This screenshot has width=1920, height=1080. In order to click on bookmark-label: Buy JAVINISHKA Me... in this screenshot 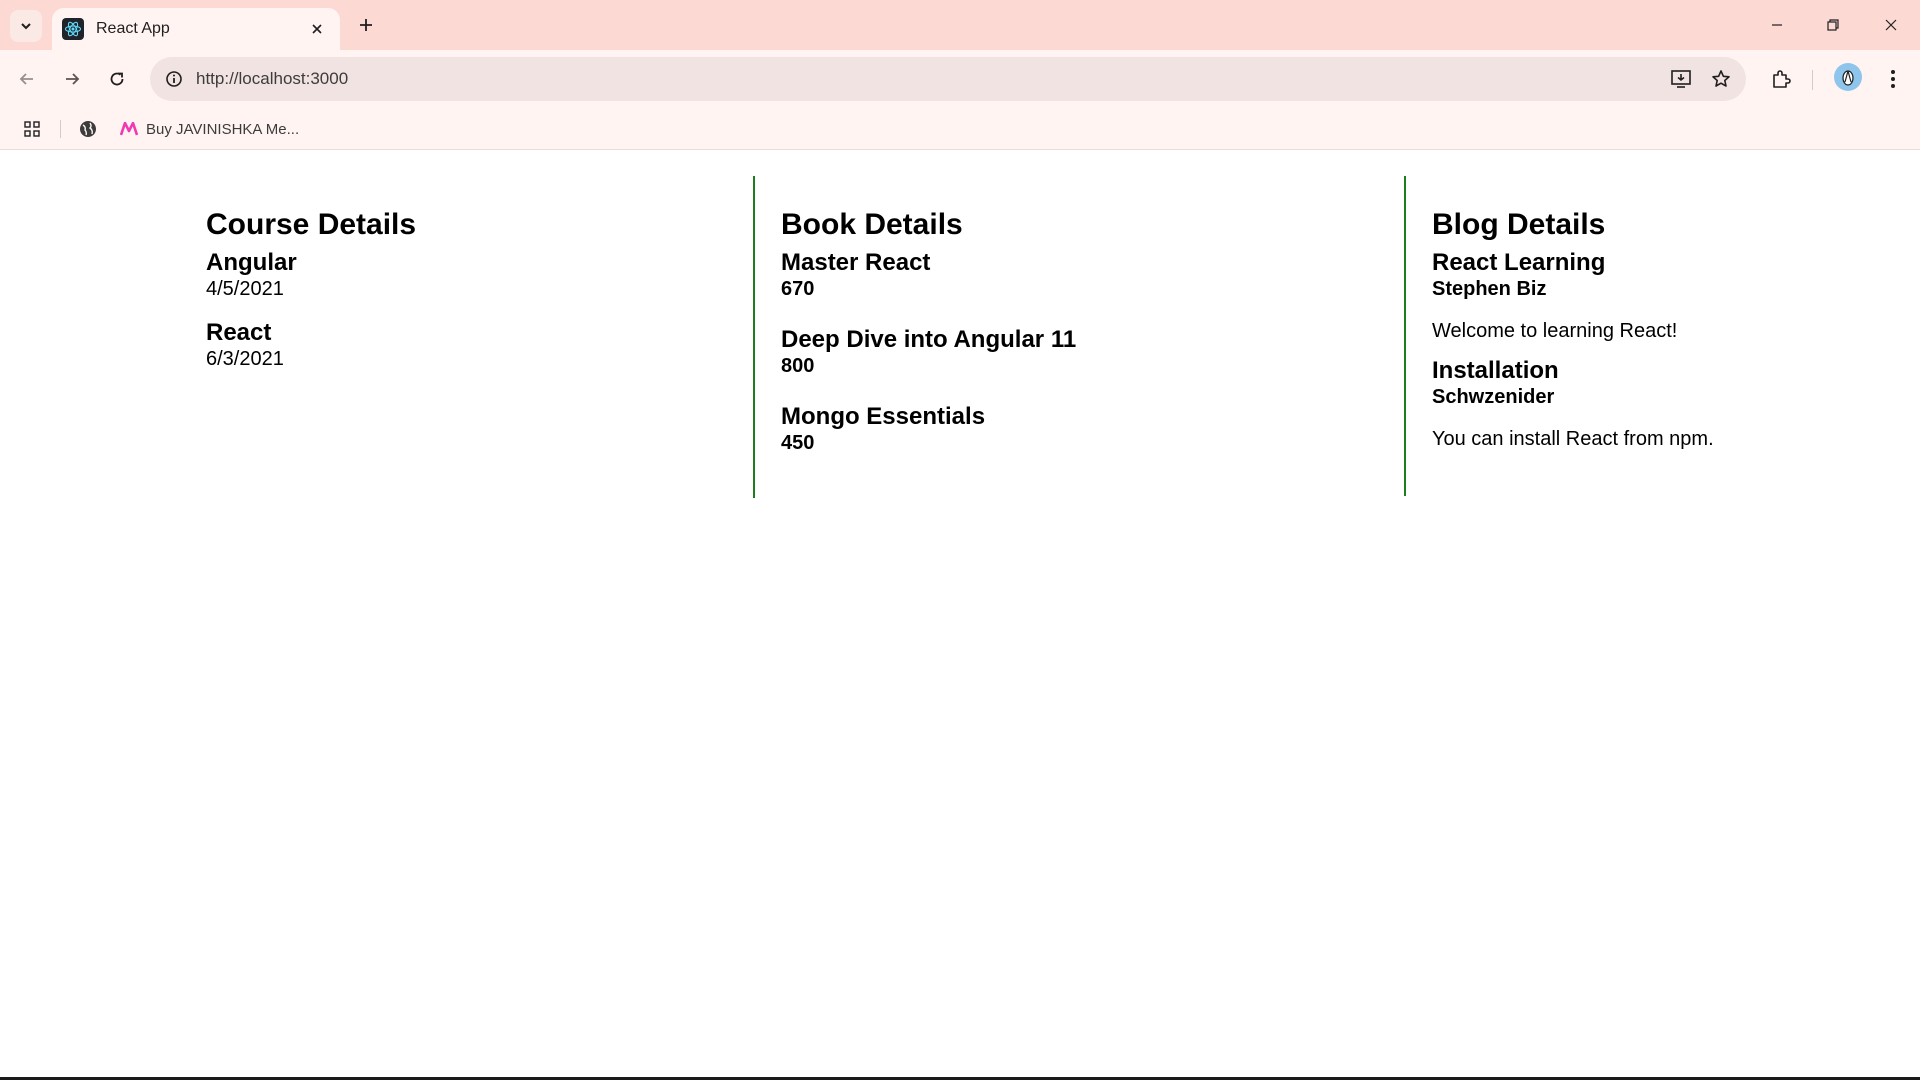, I will do `click(223, 129)`.